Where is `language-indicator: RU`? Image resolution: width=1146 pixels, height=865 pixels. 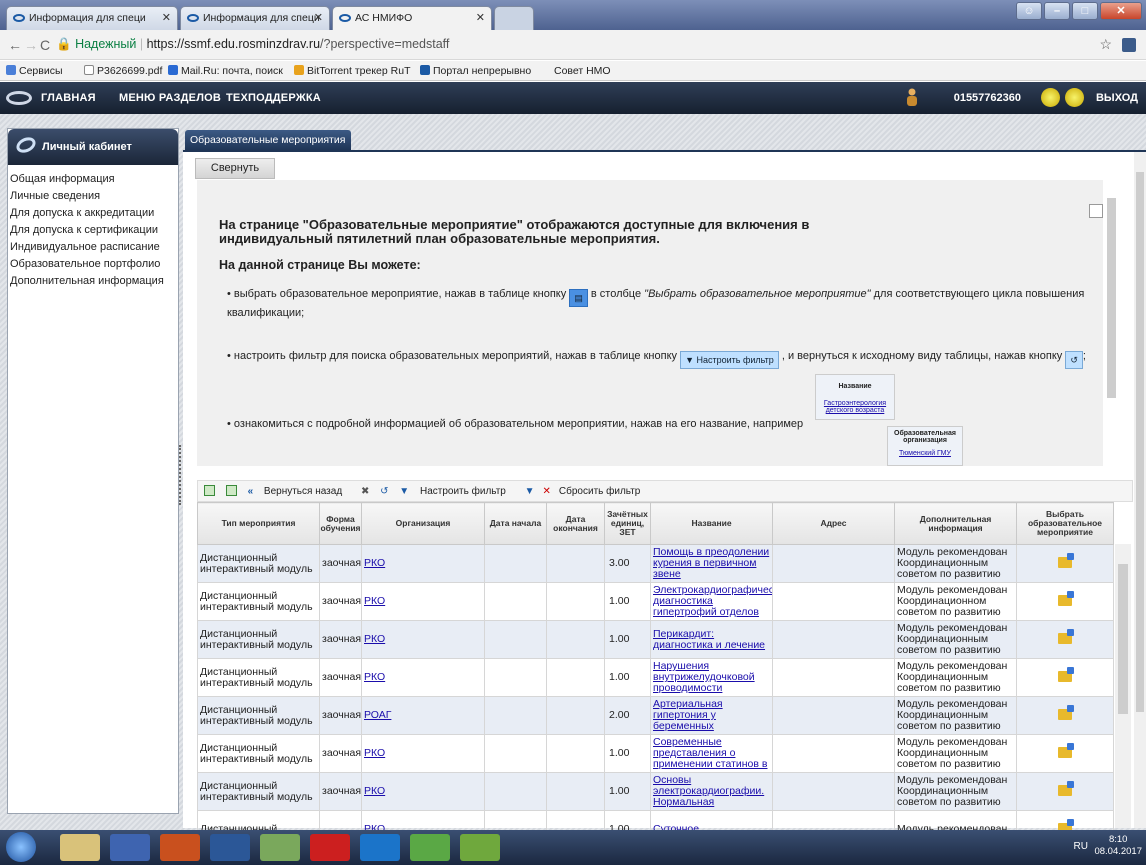 language-indicator: RU is located at coordinates (1081, 846).